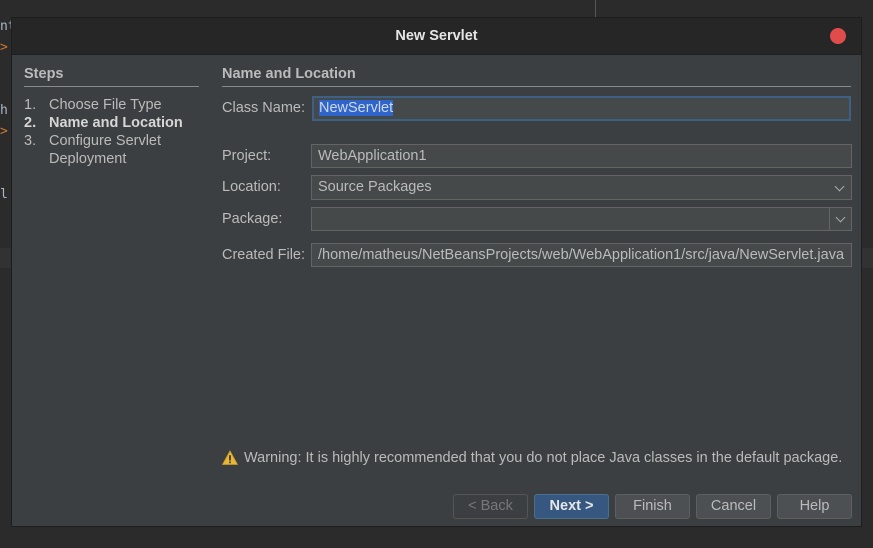 Image resolution: width=873 pixels, height=548 pixels. What do you see at coordinates (4, 194) in the screenshot?
I see `code-fragment: l` at bounding box center [4, 194].